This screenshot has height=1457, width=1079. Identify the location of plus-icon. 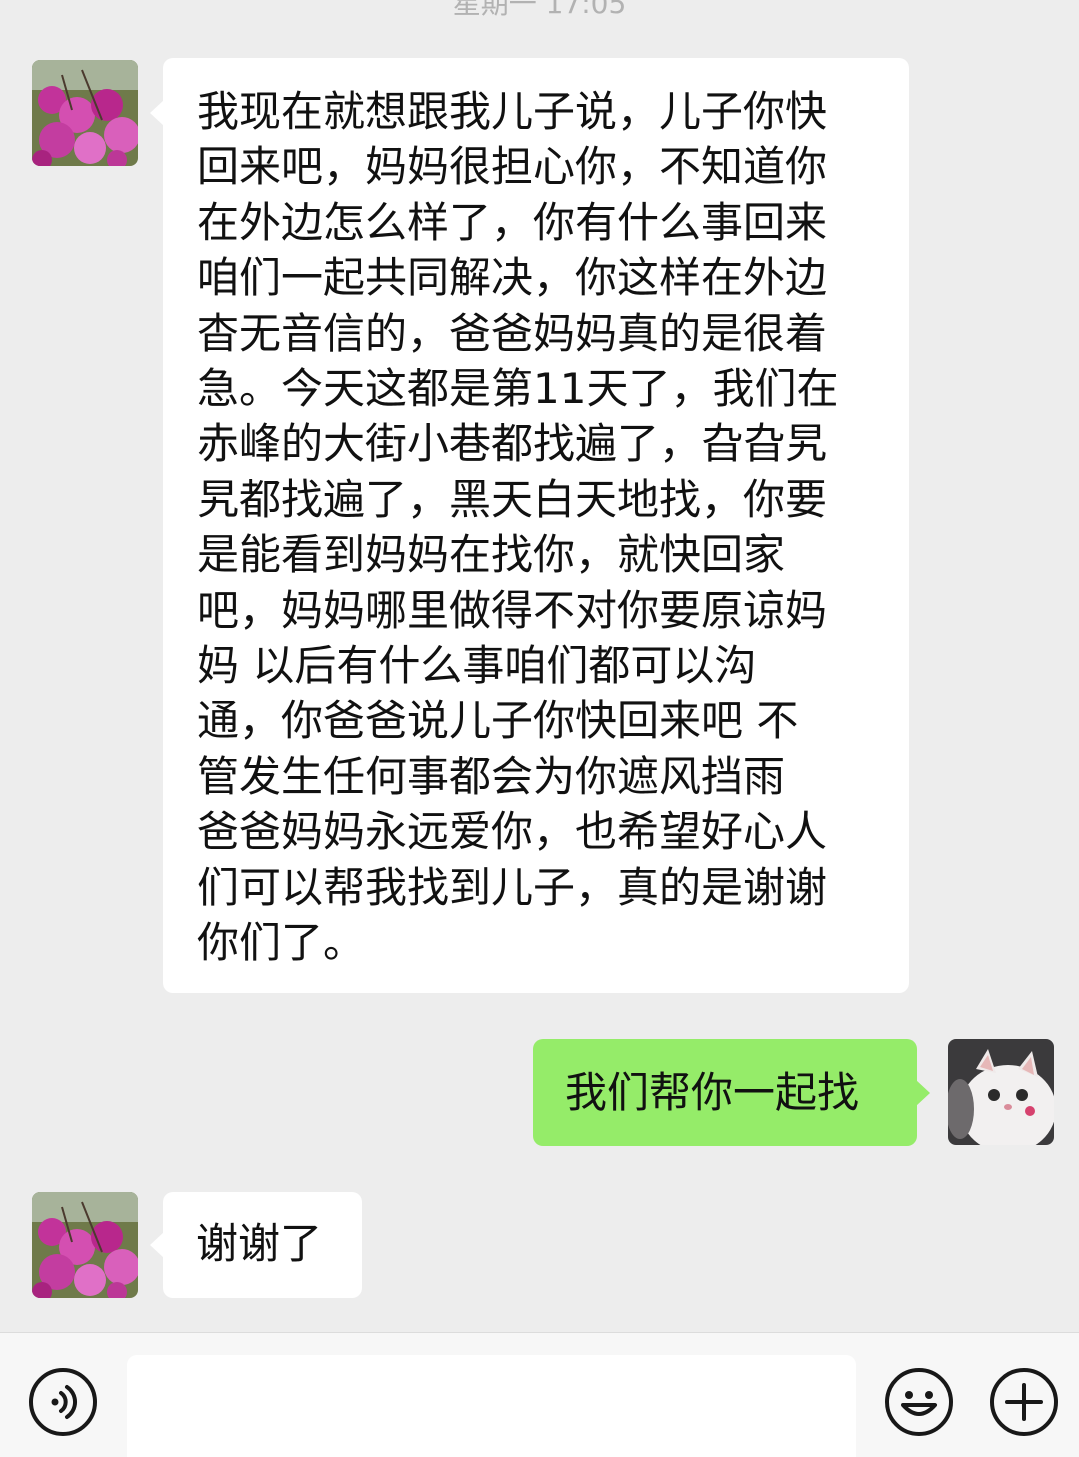
(1024, 1402).